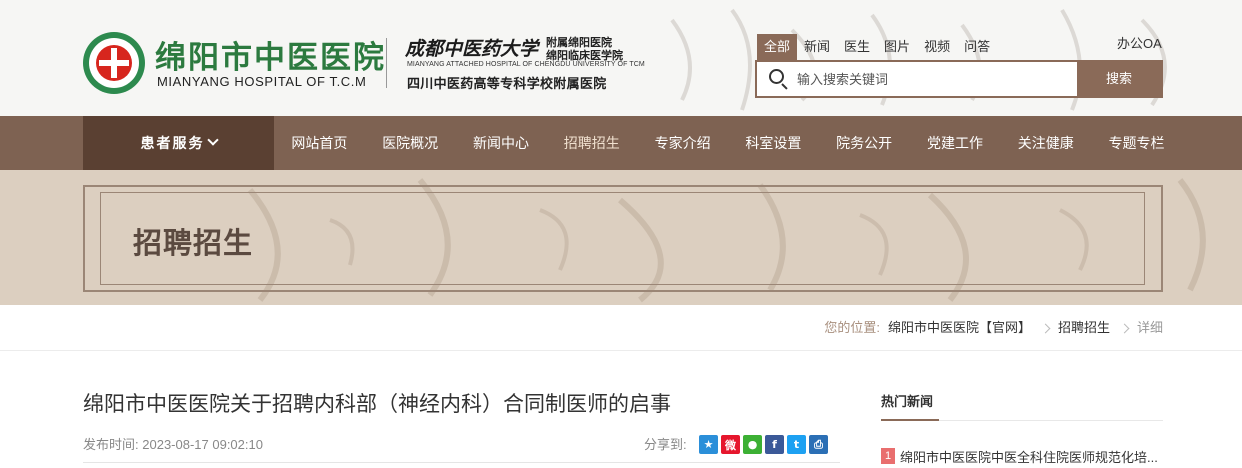 This screenshot has height=468, width=1242. What do you see at coordinates (773, 143) in the screenshot?
I see `nav-item-departments: 科室设置` at bounding box center [773, 143].